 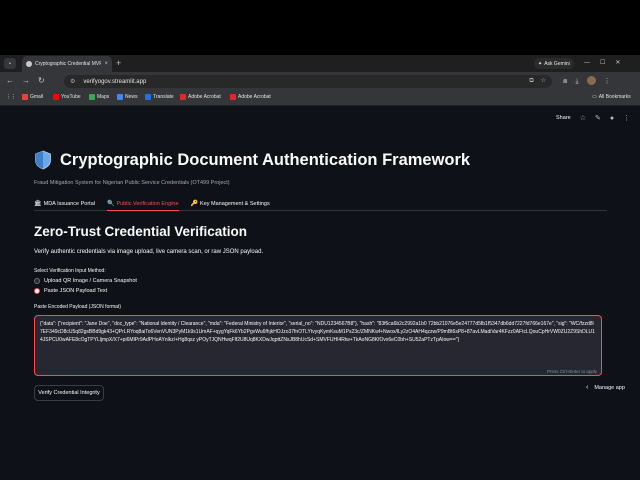 What do you see at coordinates (565, 81) in the screenshot?
I see `extensions-icon: ⧈` at bounding box center [565, 81].